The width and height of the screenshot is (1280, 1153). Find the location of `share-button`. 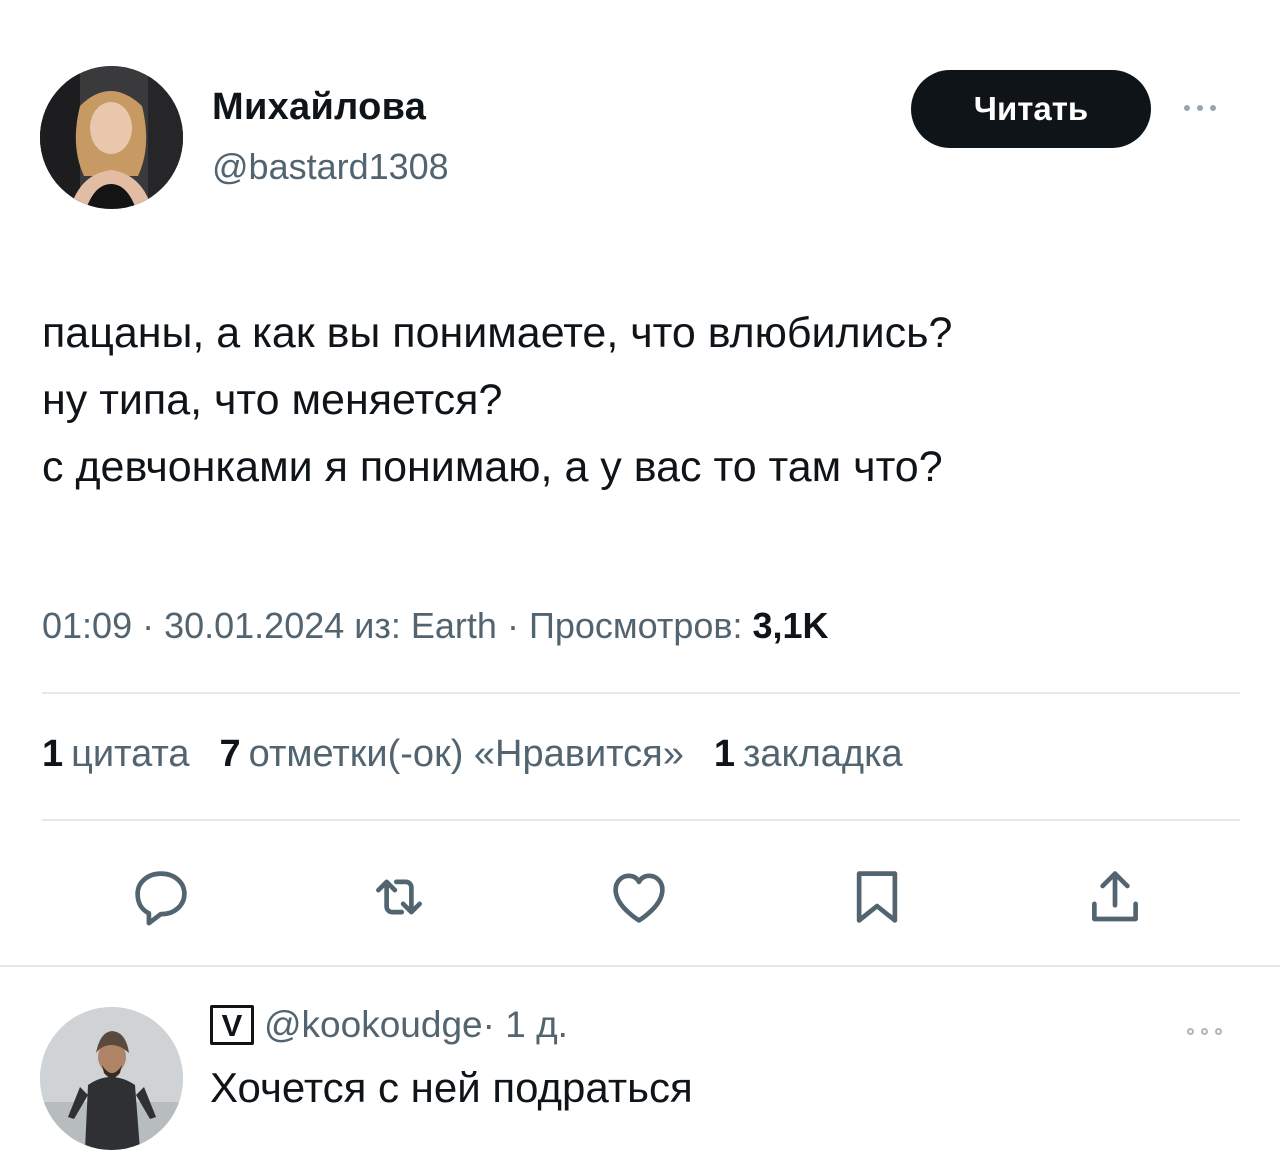

share-button is located at coordinates (1115, 897).